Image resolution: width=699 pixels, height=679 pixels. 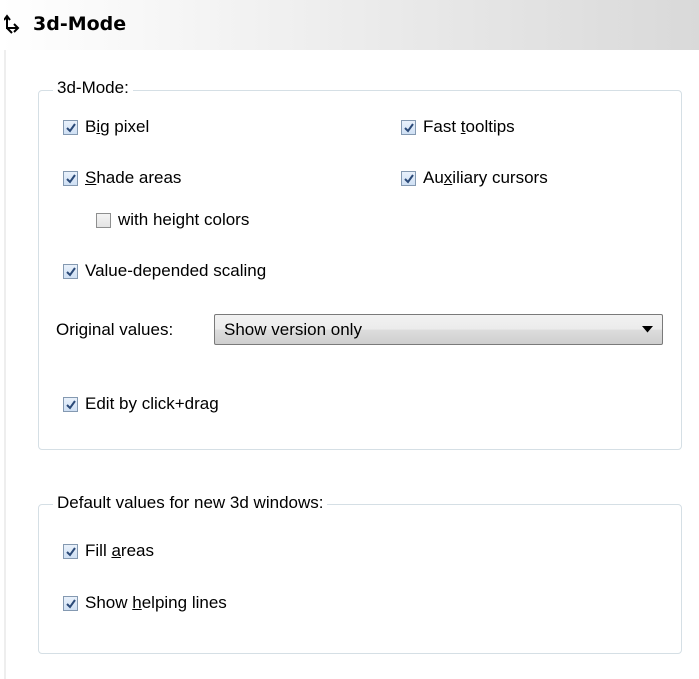 What do you see at coordinates (117, 126) in the screenshot?
I see `big-pixel-label: Big pixel` at bounding box center [117, 126].